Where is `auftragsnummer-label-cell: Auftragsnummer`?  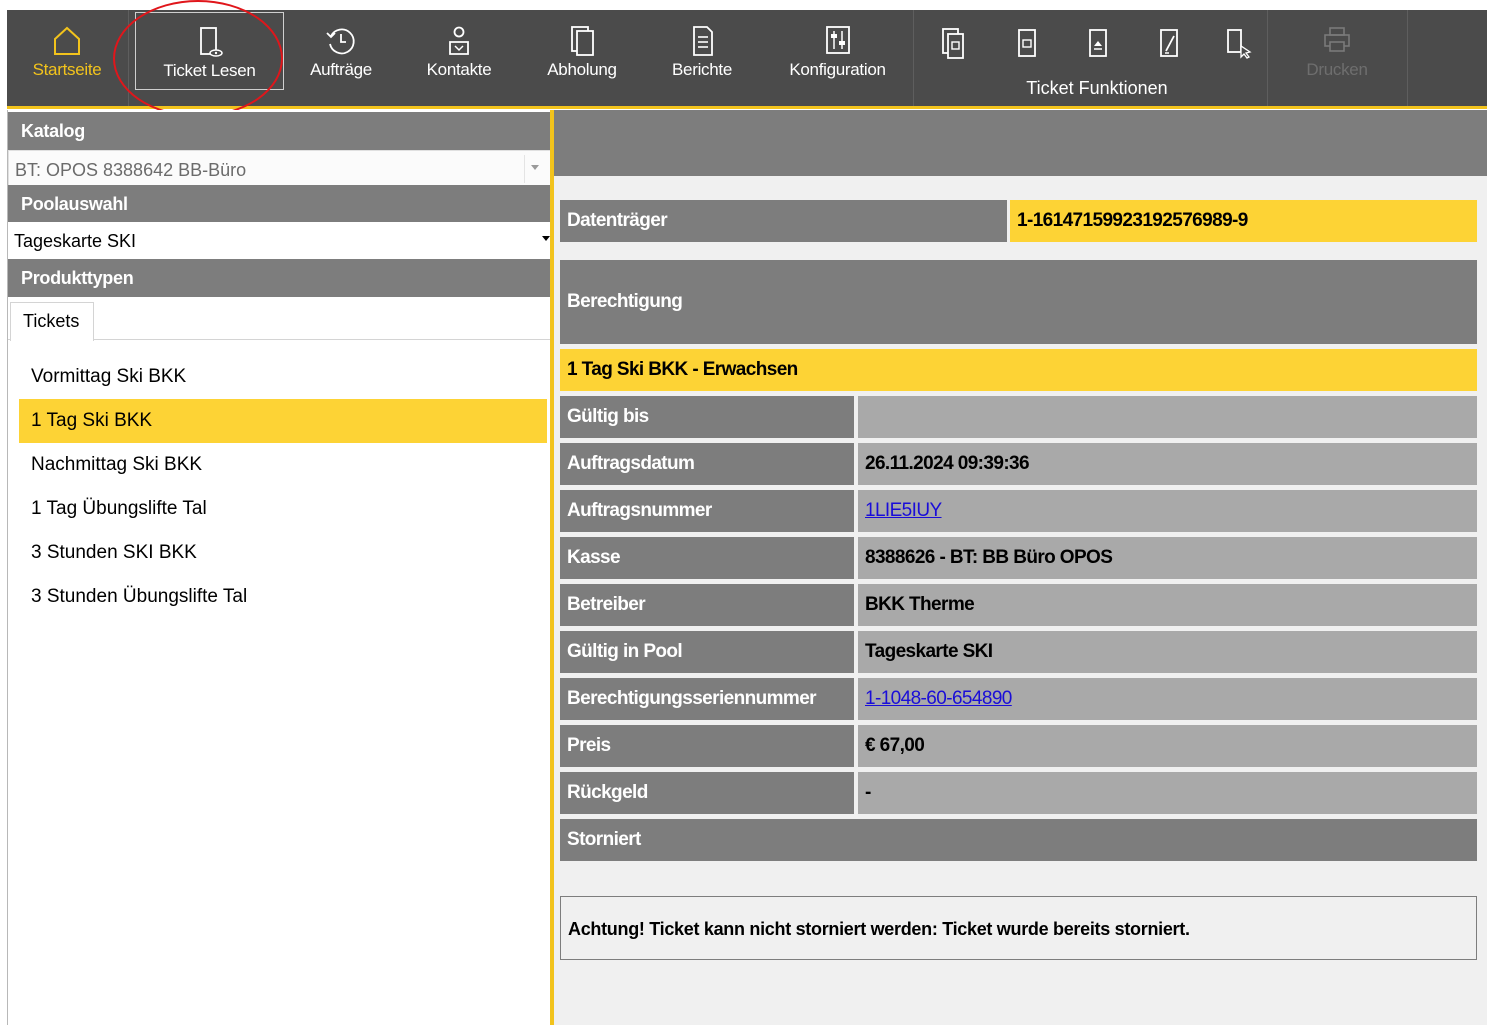
auftragsnummer-label-cell: Auftragsnummer is located at coordinates (707, 511).